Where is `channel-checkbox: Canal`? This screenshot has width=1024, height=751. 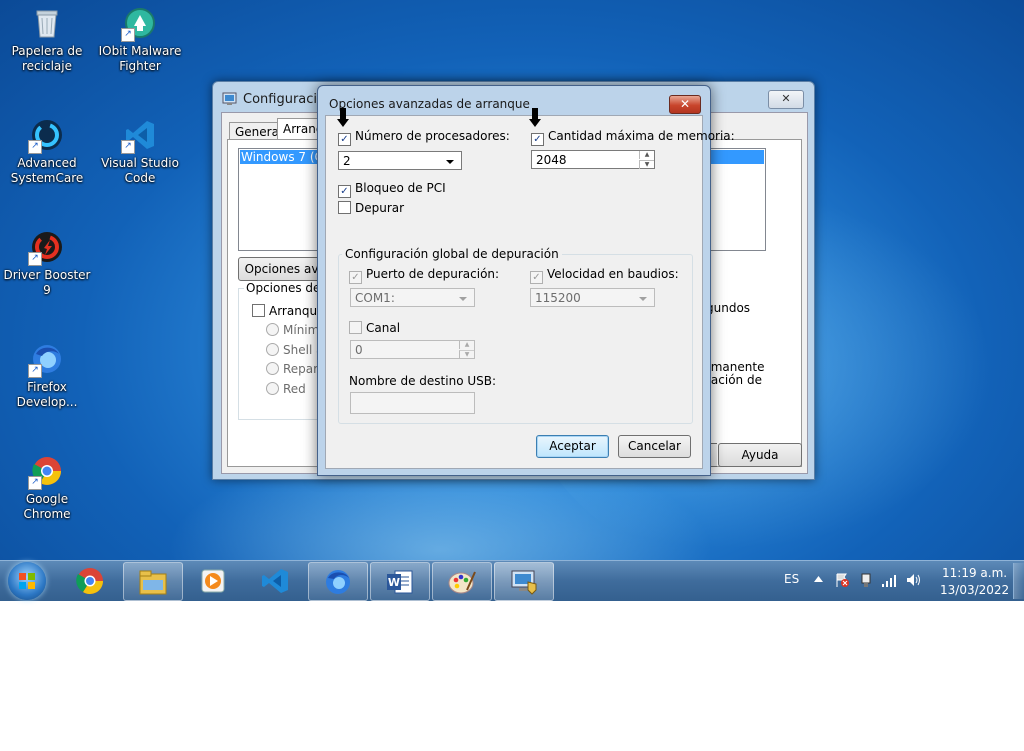 channel-checkbox: Canal is located at coordinates (374, 328).